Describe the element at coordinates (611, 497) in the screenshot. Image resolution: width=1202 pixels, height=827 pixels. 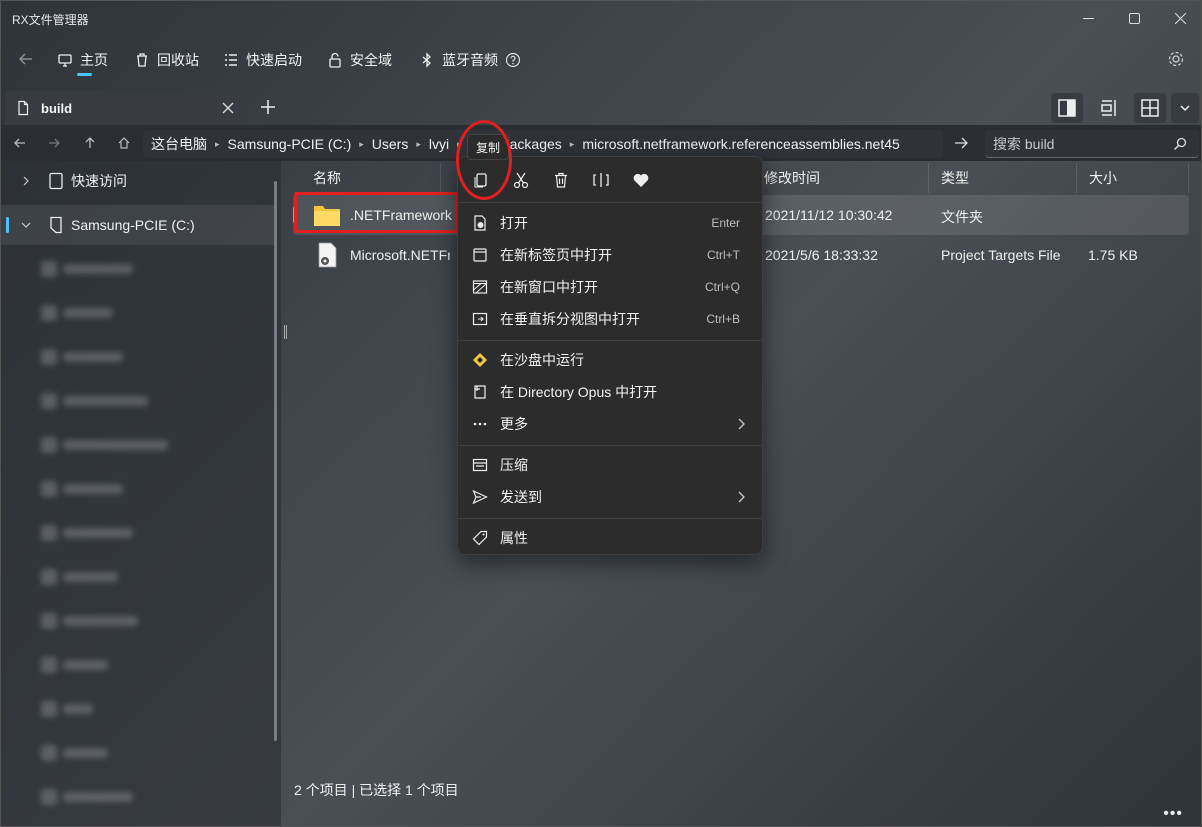
I see `menu-item-send-to: 发送到` at that location.